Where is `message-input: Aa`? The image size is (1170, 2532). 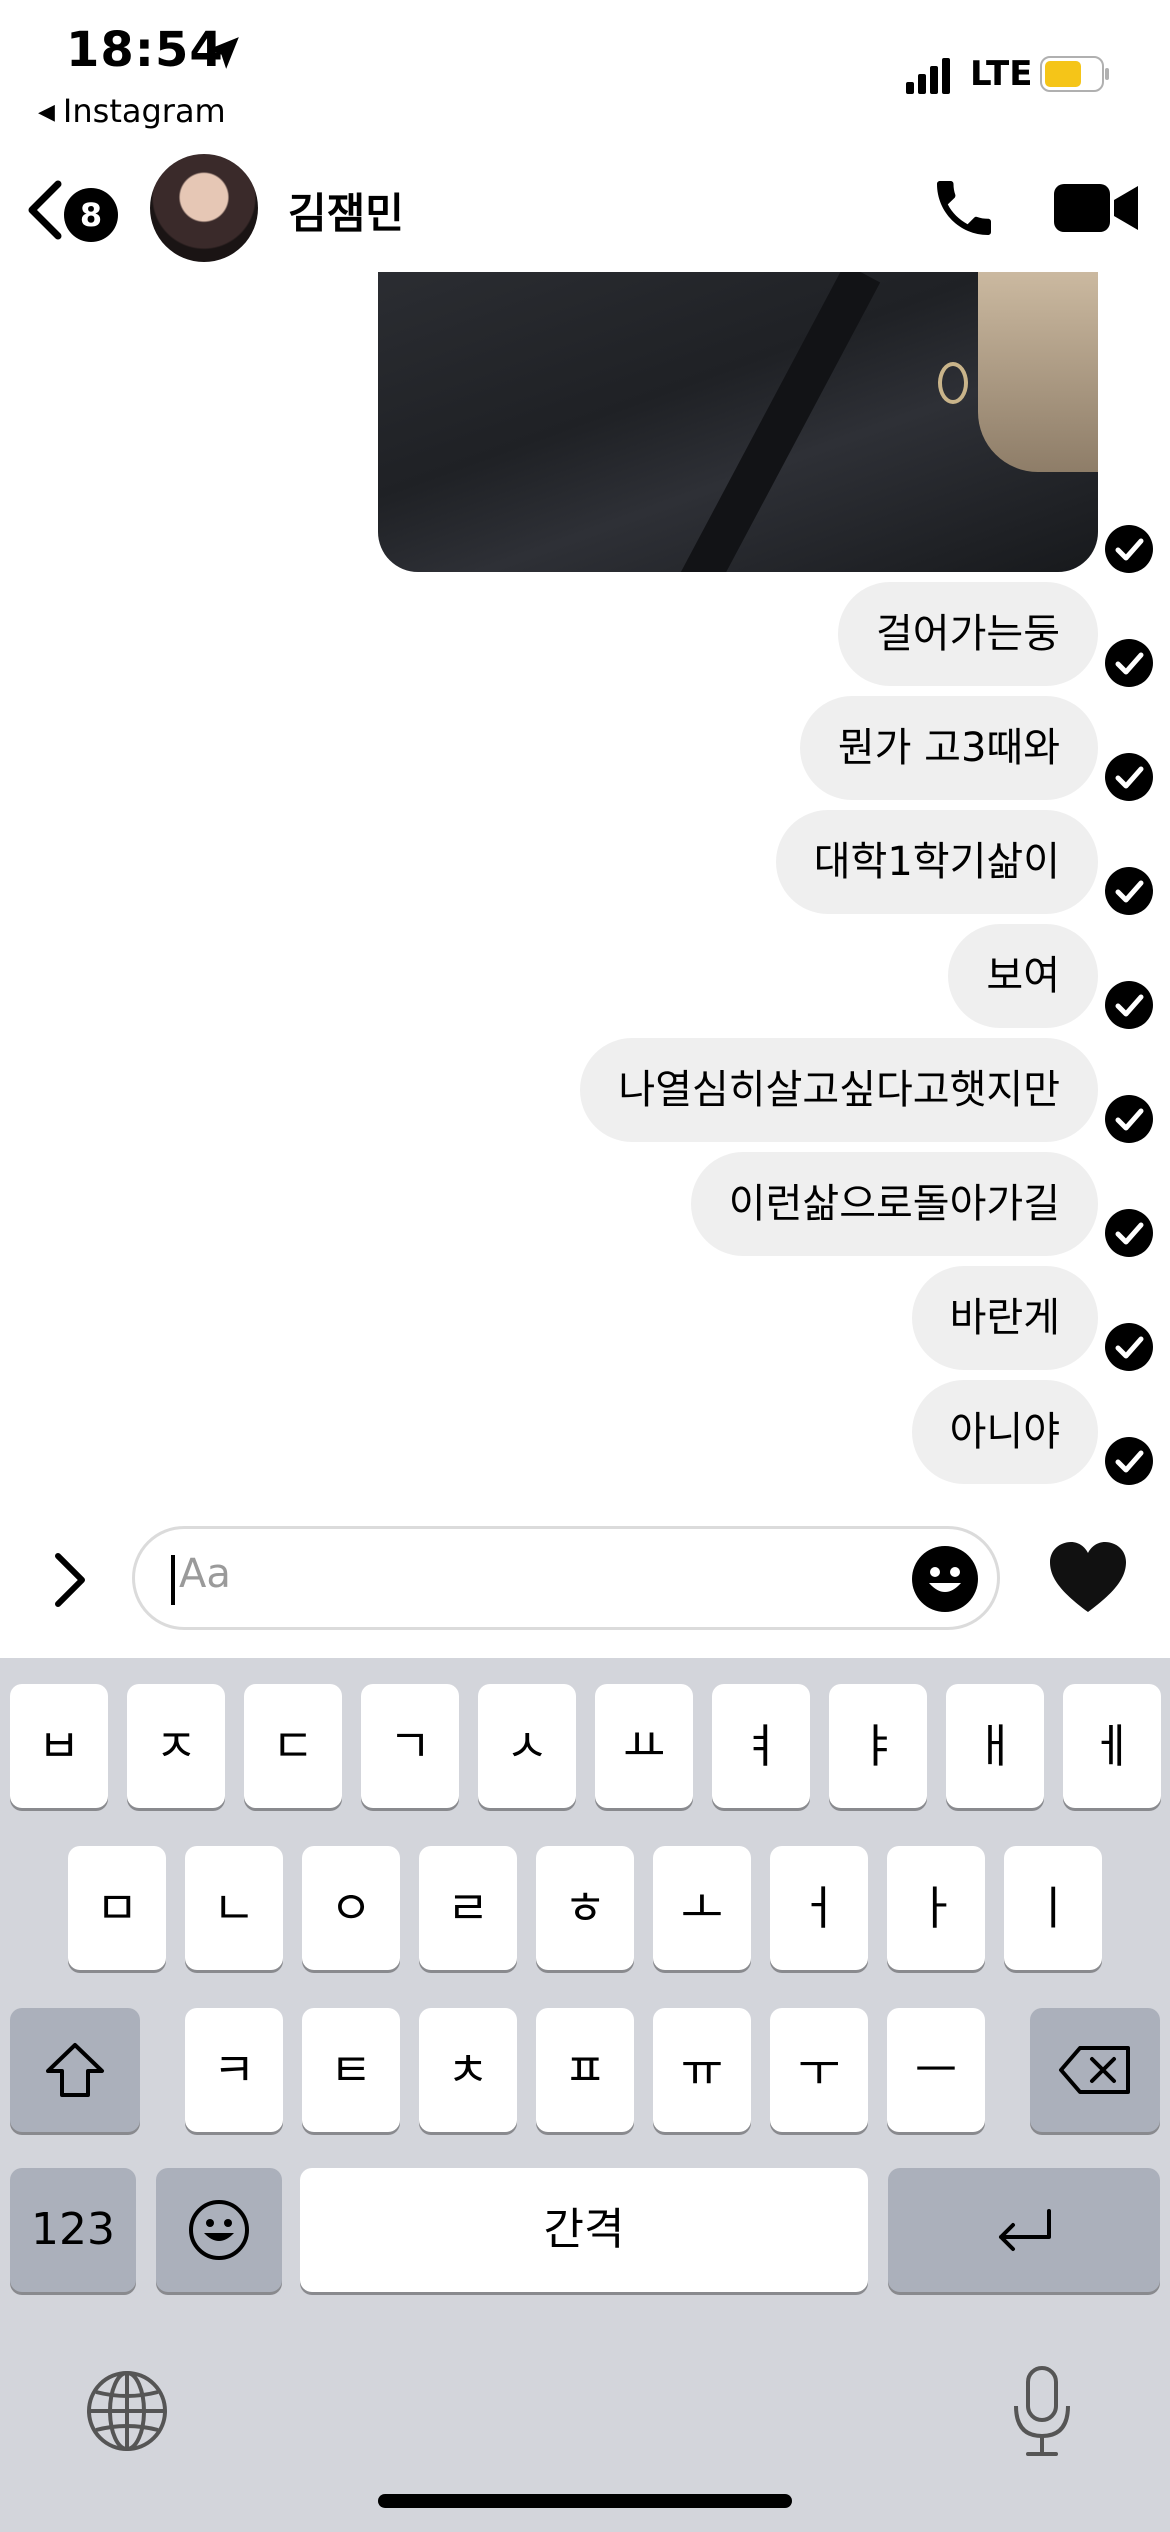 message-input: Aa is located at coordinates (566, 1578).